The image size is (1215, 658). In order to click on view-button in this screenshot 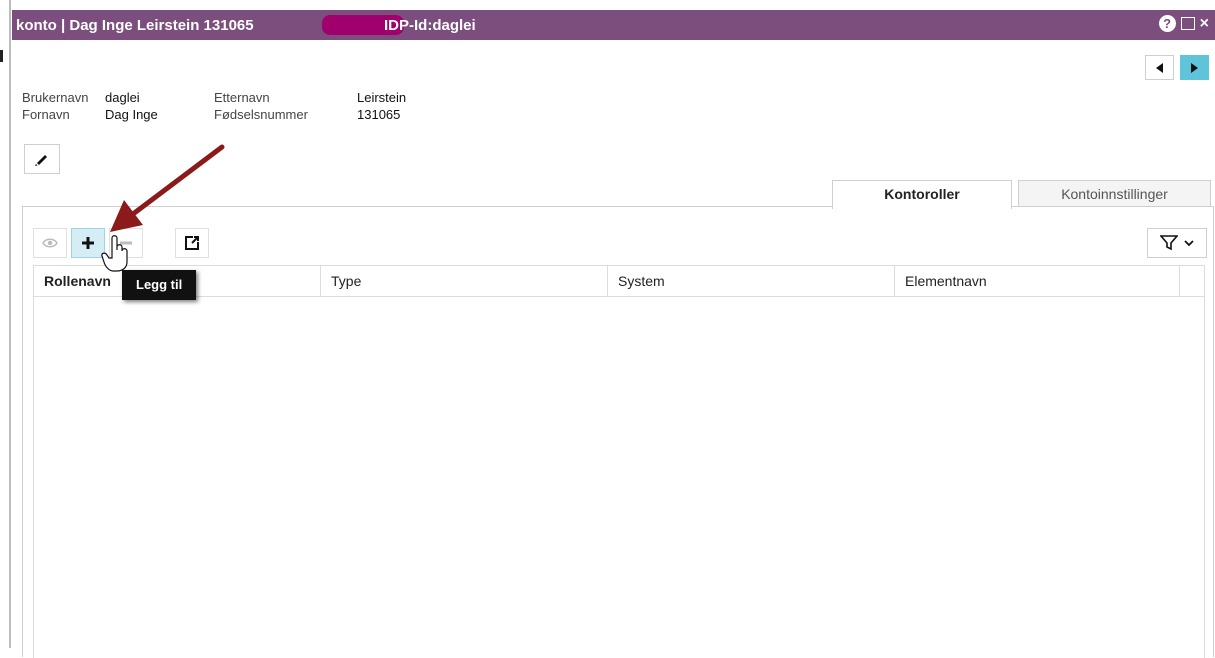, I will do `click(50, 243)`.